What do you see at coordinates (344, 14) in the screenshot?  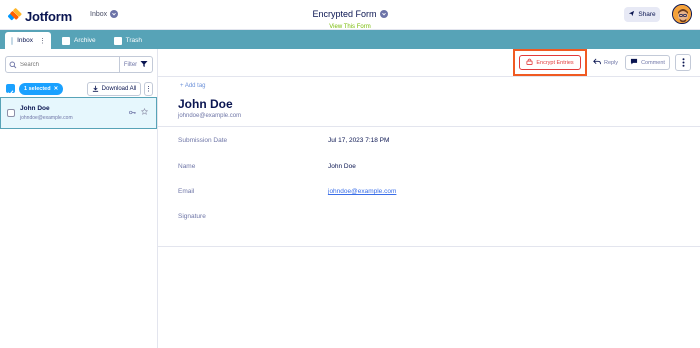 I see `form-title: Encrypted Form` at bounding box center [344, 14].